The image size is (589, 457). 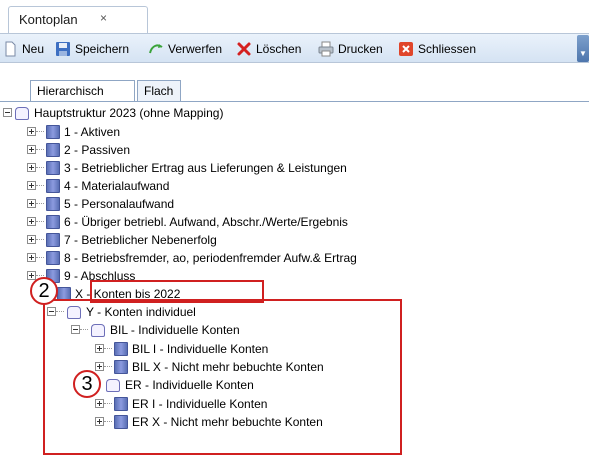 I want to click on save-button-label: Speichern, so click(x=102, y=49).